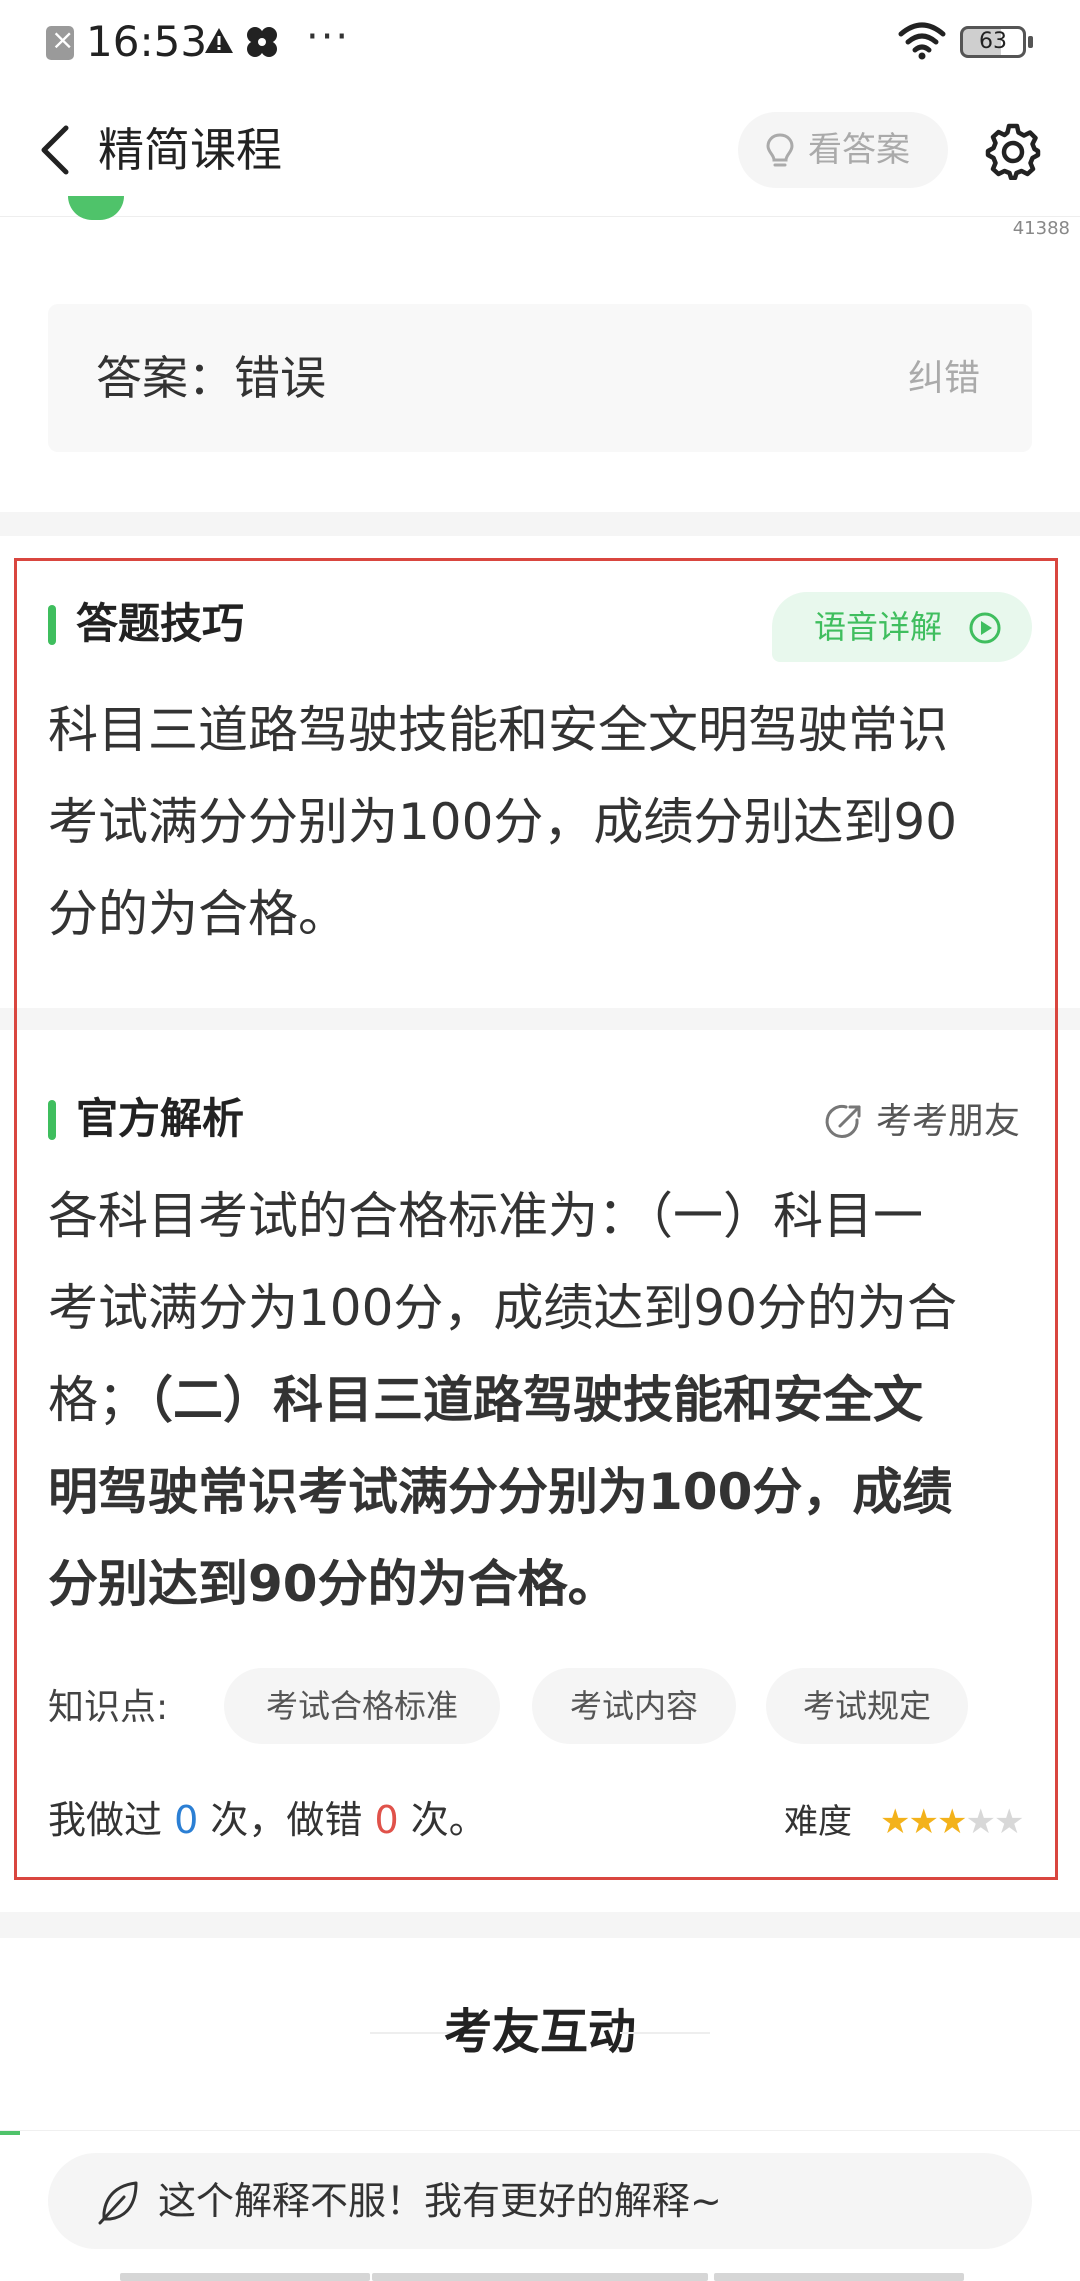 This screenshot has width=1080, height=2281. I want to click on nav-bar: 精简课程 看答案, so click(540, 150).